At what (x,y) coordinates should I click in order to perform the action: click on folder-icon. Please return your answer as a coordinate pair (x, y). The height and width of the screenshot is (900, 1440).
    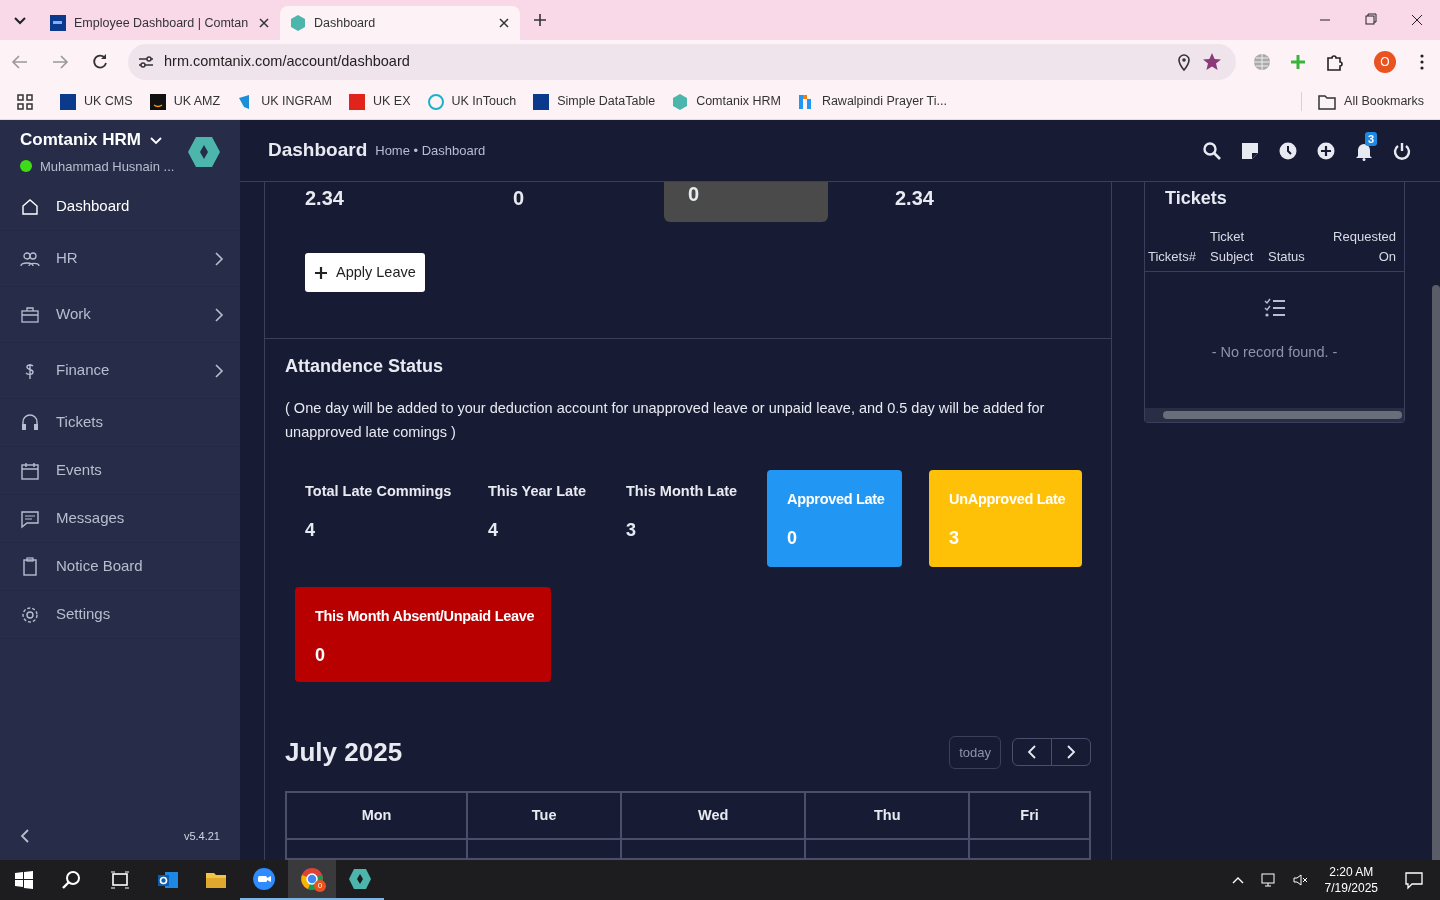
    Looking at the image, I should click on (1327, 101).